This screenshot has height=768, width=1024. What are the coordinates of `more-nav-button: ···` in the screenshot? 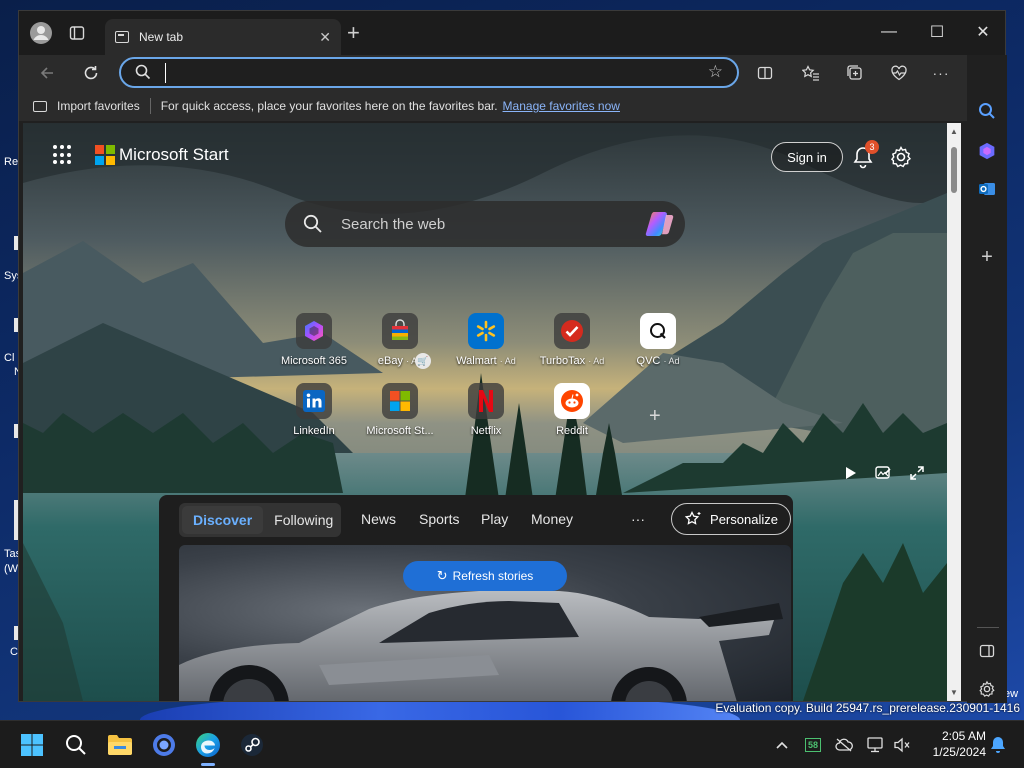 It's located at (638, 519).